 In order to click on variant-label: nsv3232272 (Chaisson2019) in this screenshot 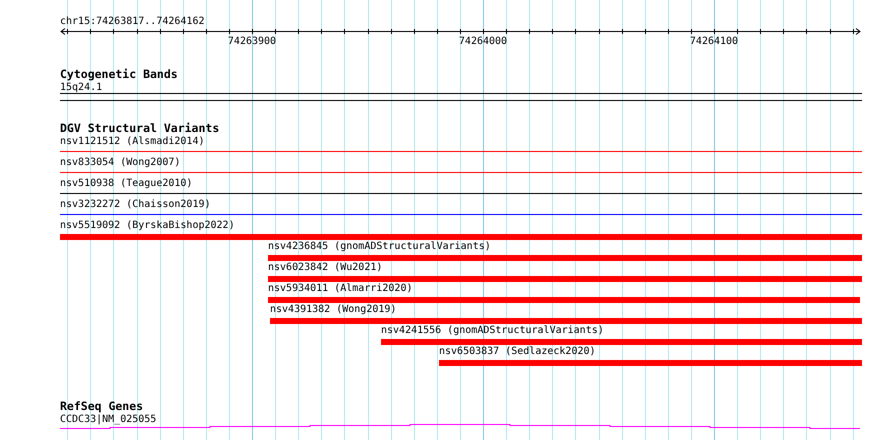, I will do `click(135, 204)`.